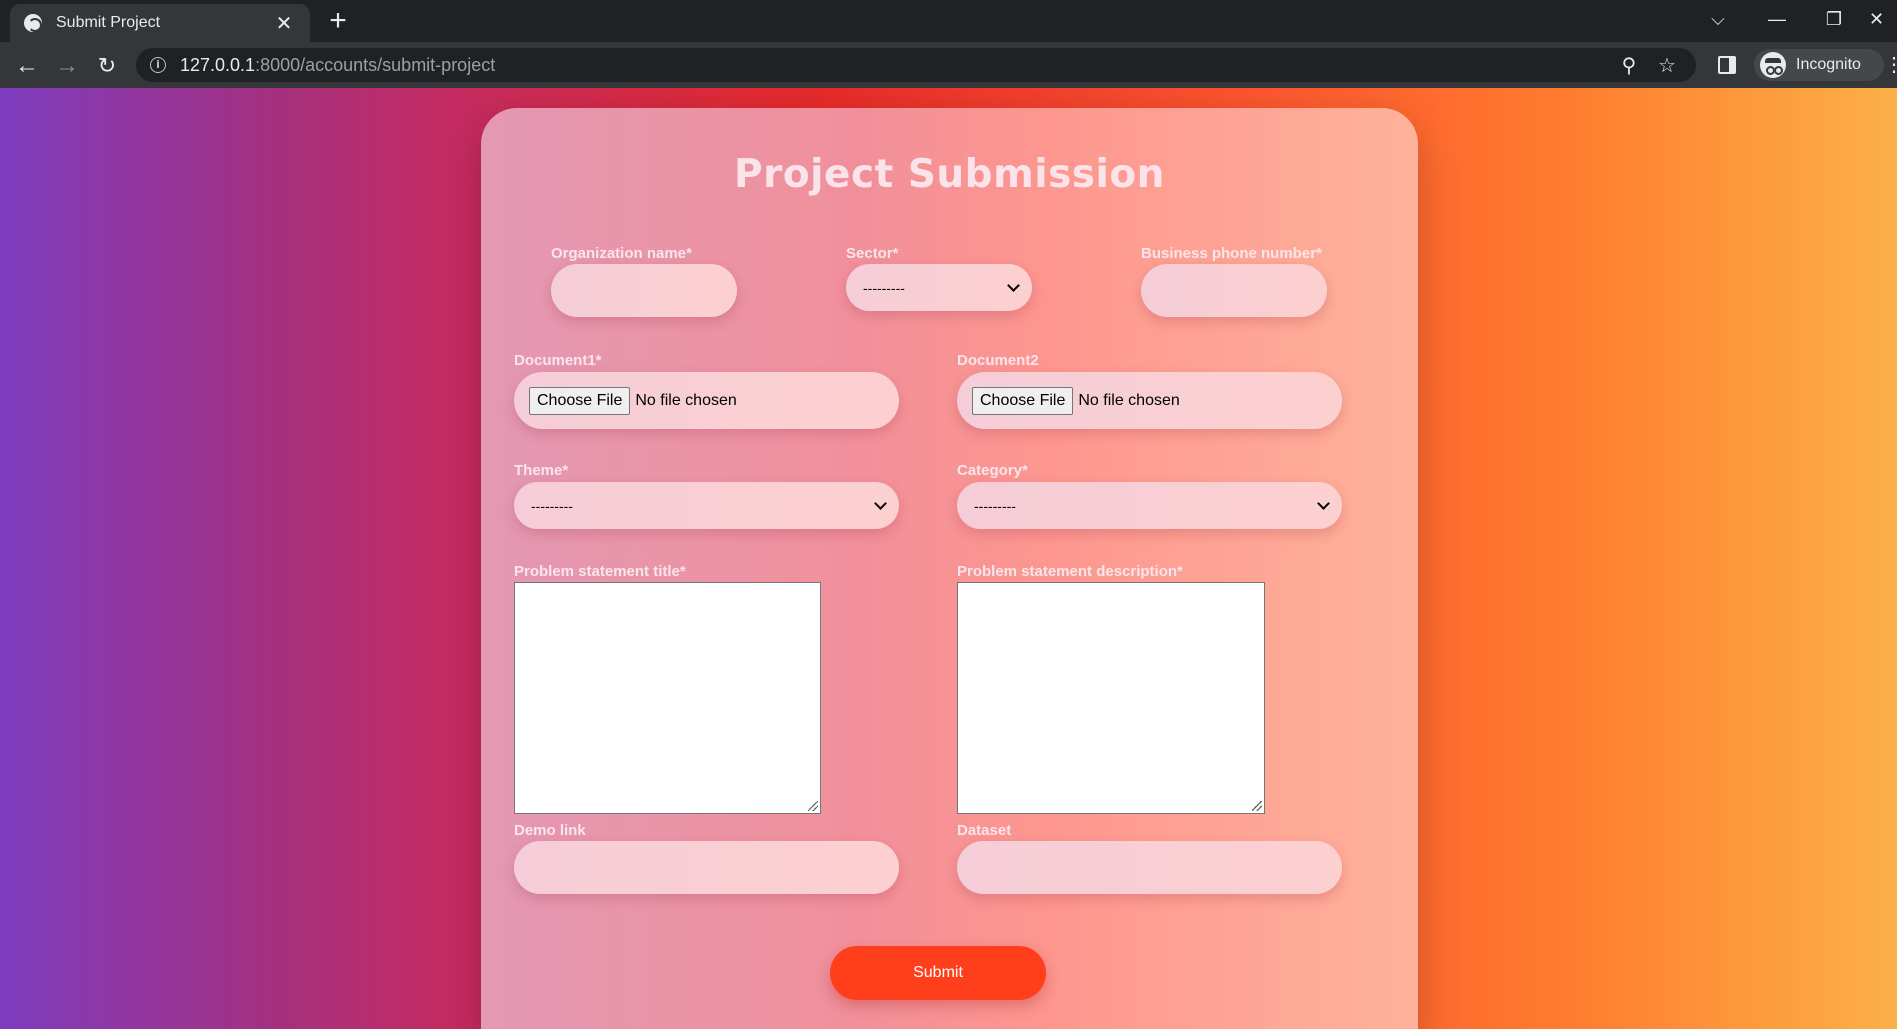  What do you see at coordinates (1718, 19) in the screenshot?
I see `tab-search-icon: ⌵` at bounding box center [1718, 19].